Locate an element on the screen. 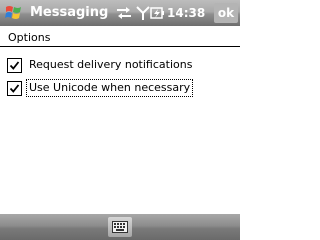 This screenshot has width=320, height=240. use-unicode-checkbox is located at coordinates (14, 88).